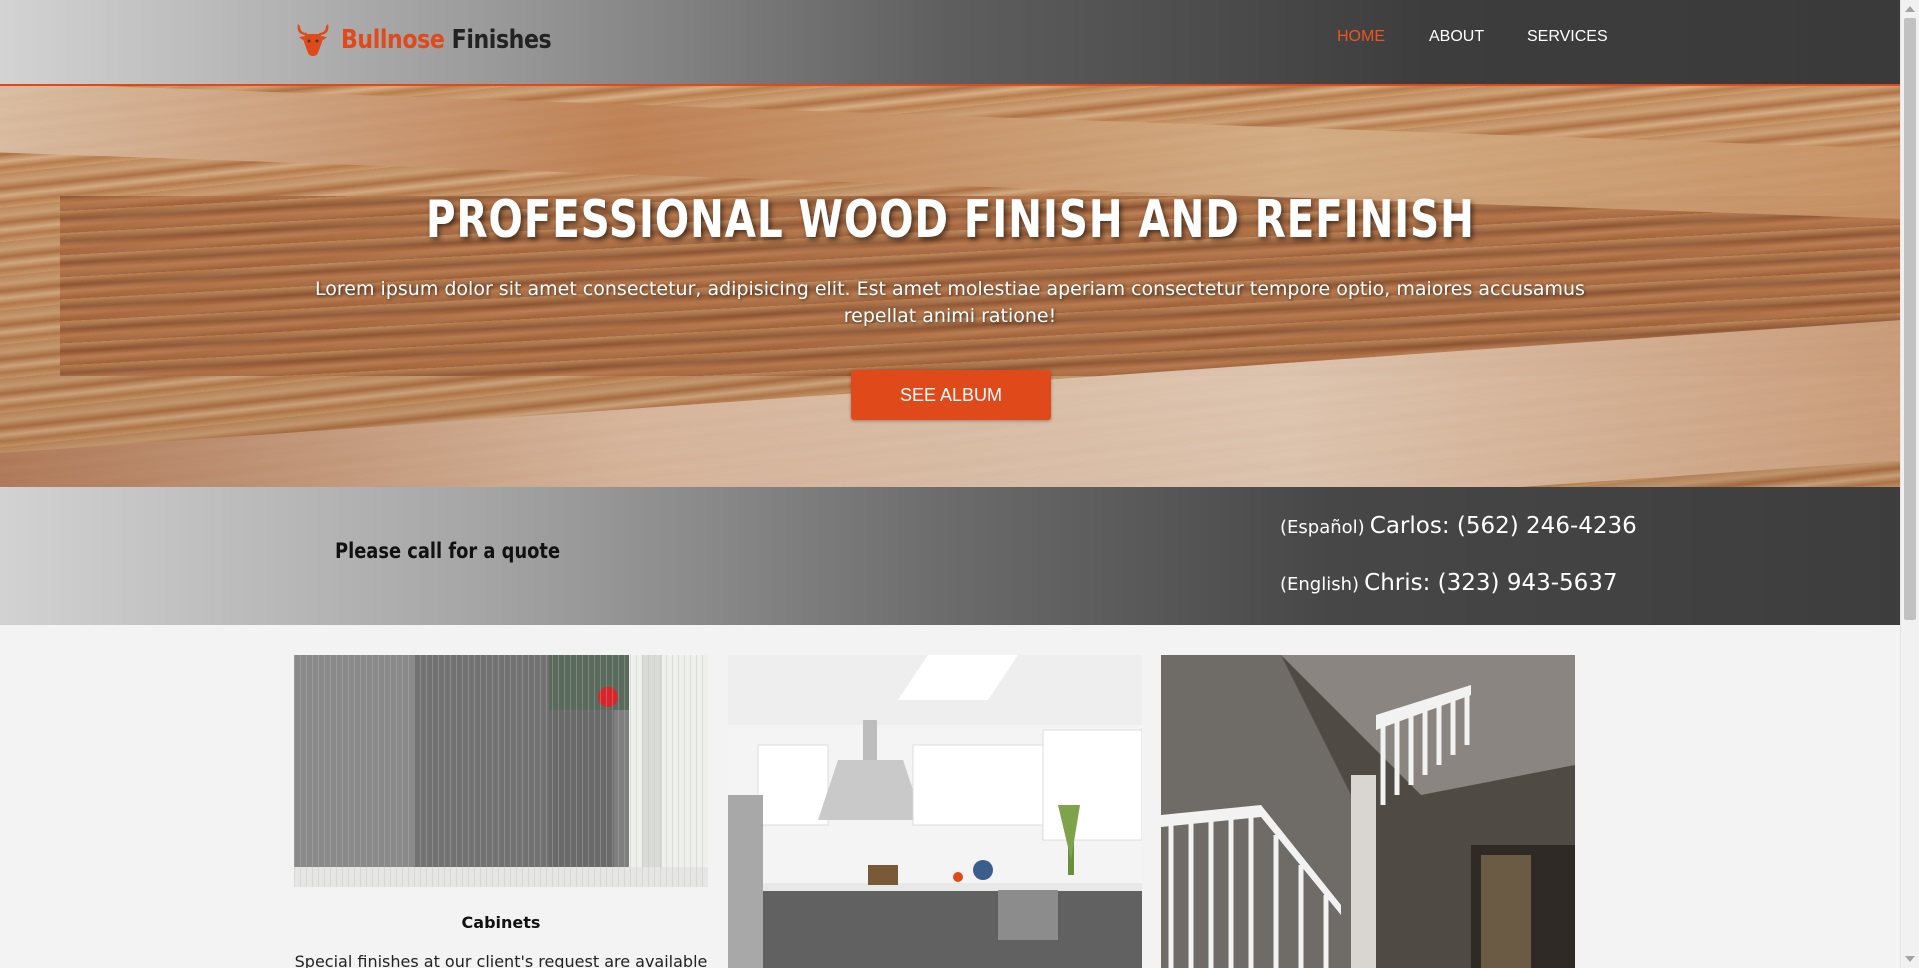 The height and width of the screenshot is (968, 1919). What do you see at coordinates (951, 395) in the screenshot?
I see `see-album-button: SEE ALBUM` at bounding box center [951, 395].